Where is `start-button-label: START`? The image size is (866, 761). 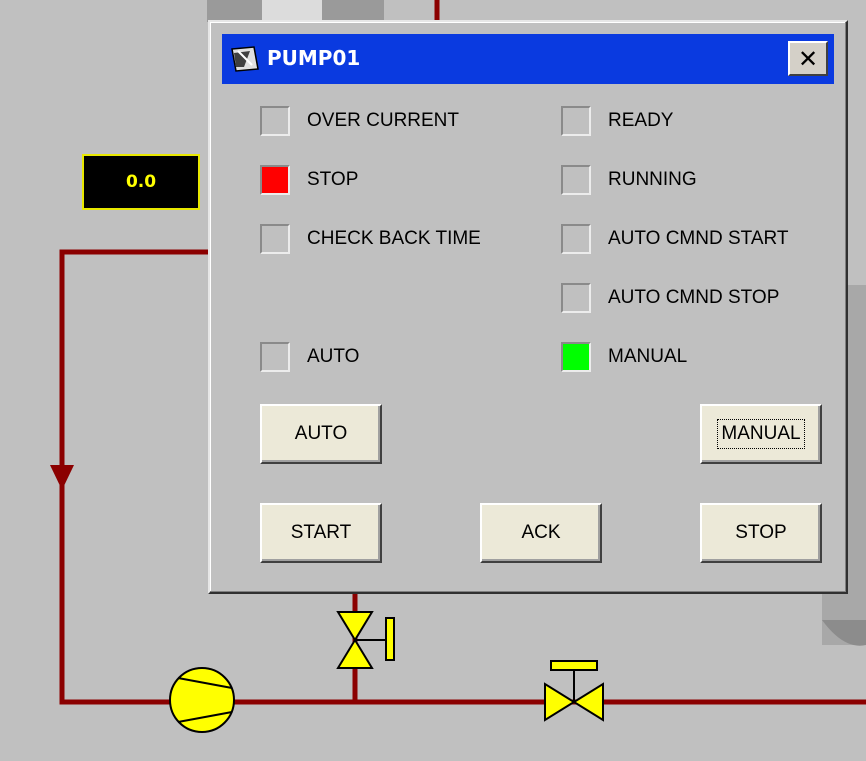
start-button-label: START is located at coordinates (321, 532).